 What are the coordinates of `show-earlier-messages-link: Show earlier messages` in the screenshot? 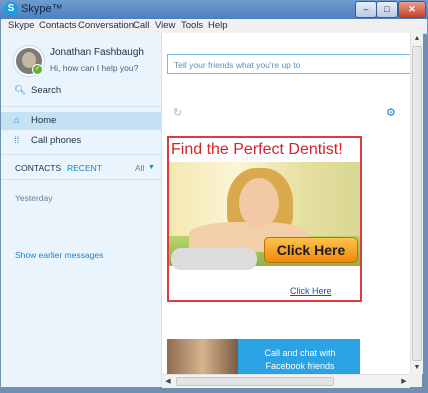 It's located at (59, 255).